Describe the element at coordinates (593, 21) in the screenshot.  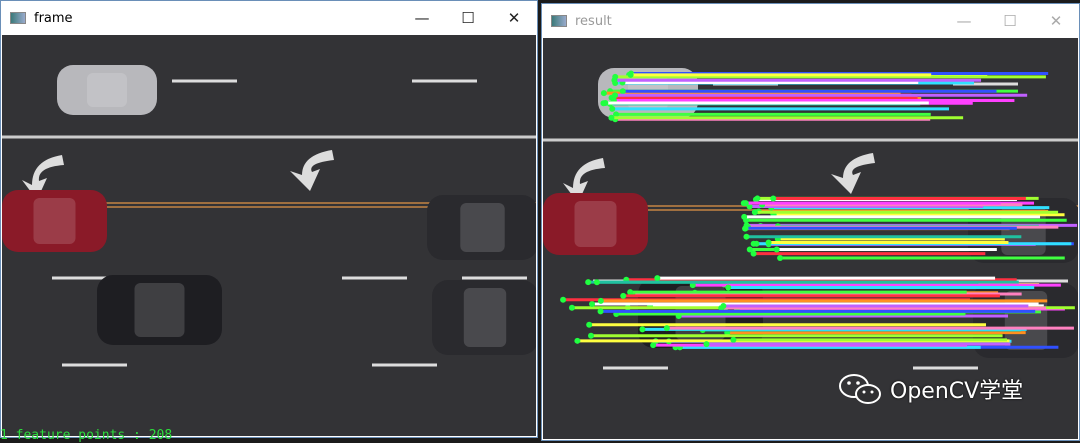
I see `window-title: result` at that location.